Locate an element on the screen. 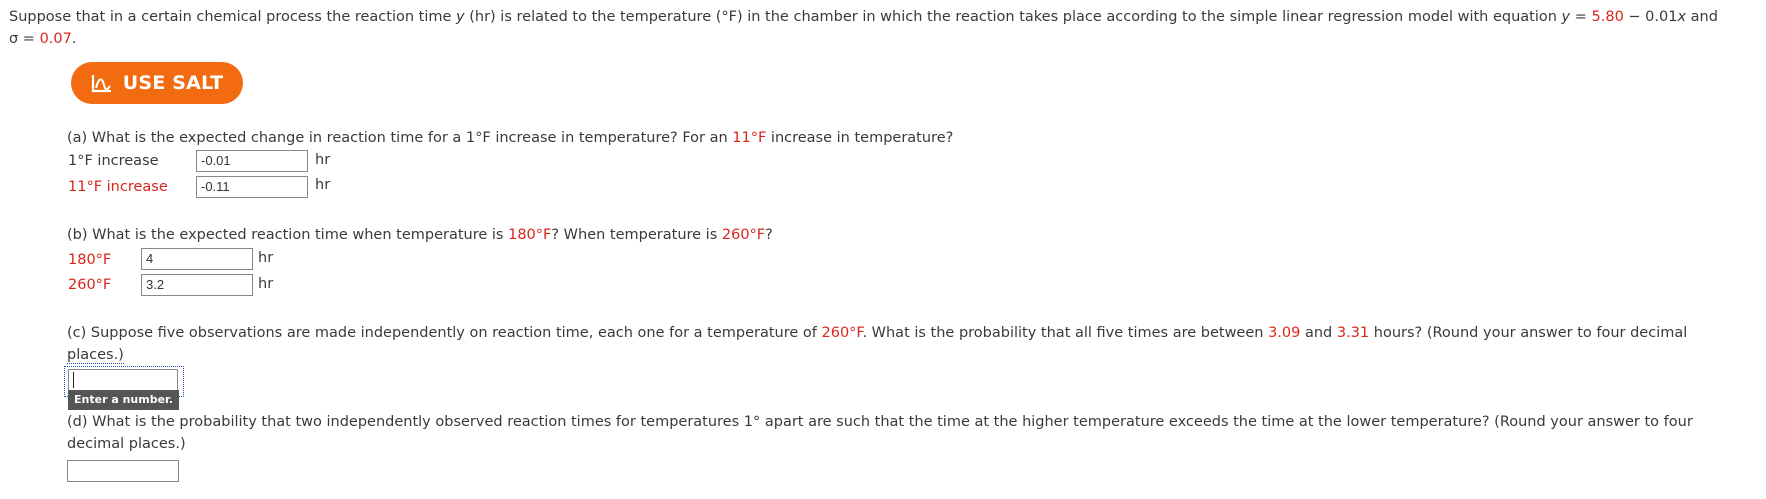 Image resolution: width=1766 pixels, height=499 pixels. input-tooltip: Enter a number. is located at coordinates (124, 400).